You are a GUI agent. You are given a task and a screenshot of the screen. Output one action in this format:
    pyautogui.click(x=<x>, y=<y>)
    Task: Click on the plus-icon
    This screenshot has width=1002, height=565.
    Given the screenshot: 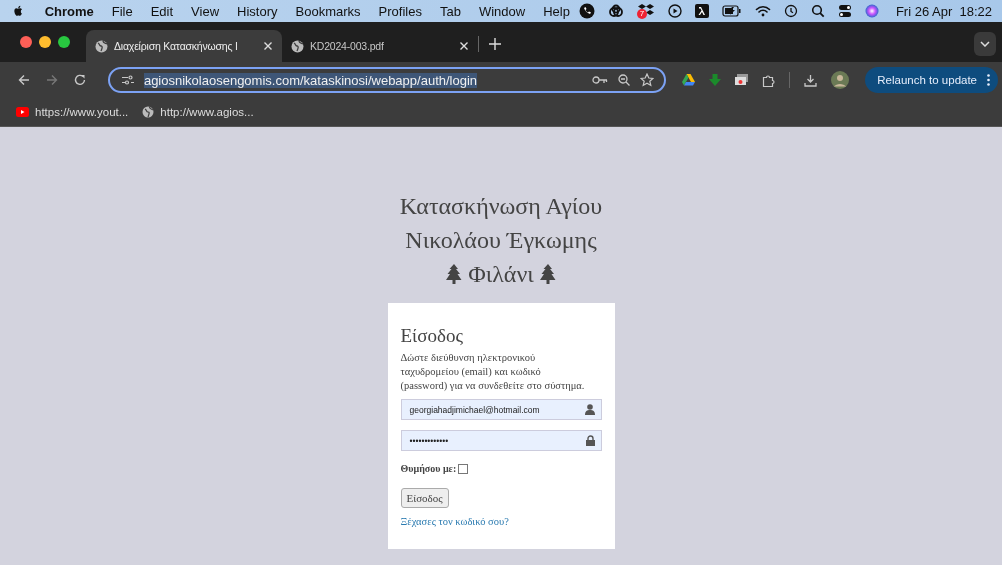 What is the action you would take?
    pyautogui.click(x=495, y=43)
    